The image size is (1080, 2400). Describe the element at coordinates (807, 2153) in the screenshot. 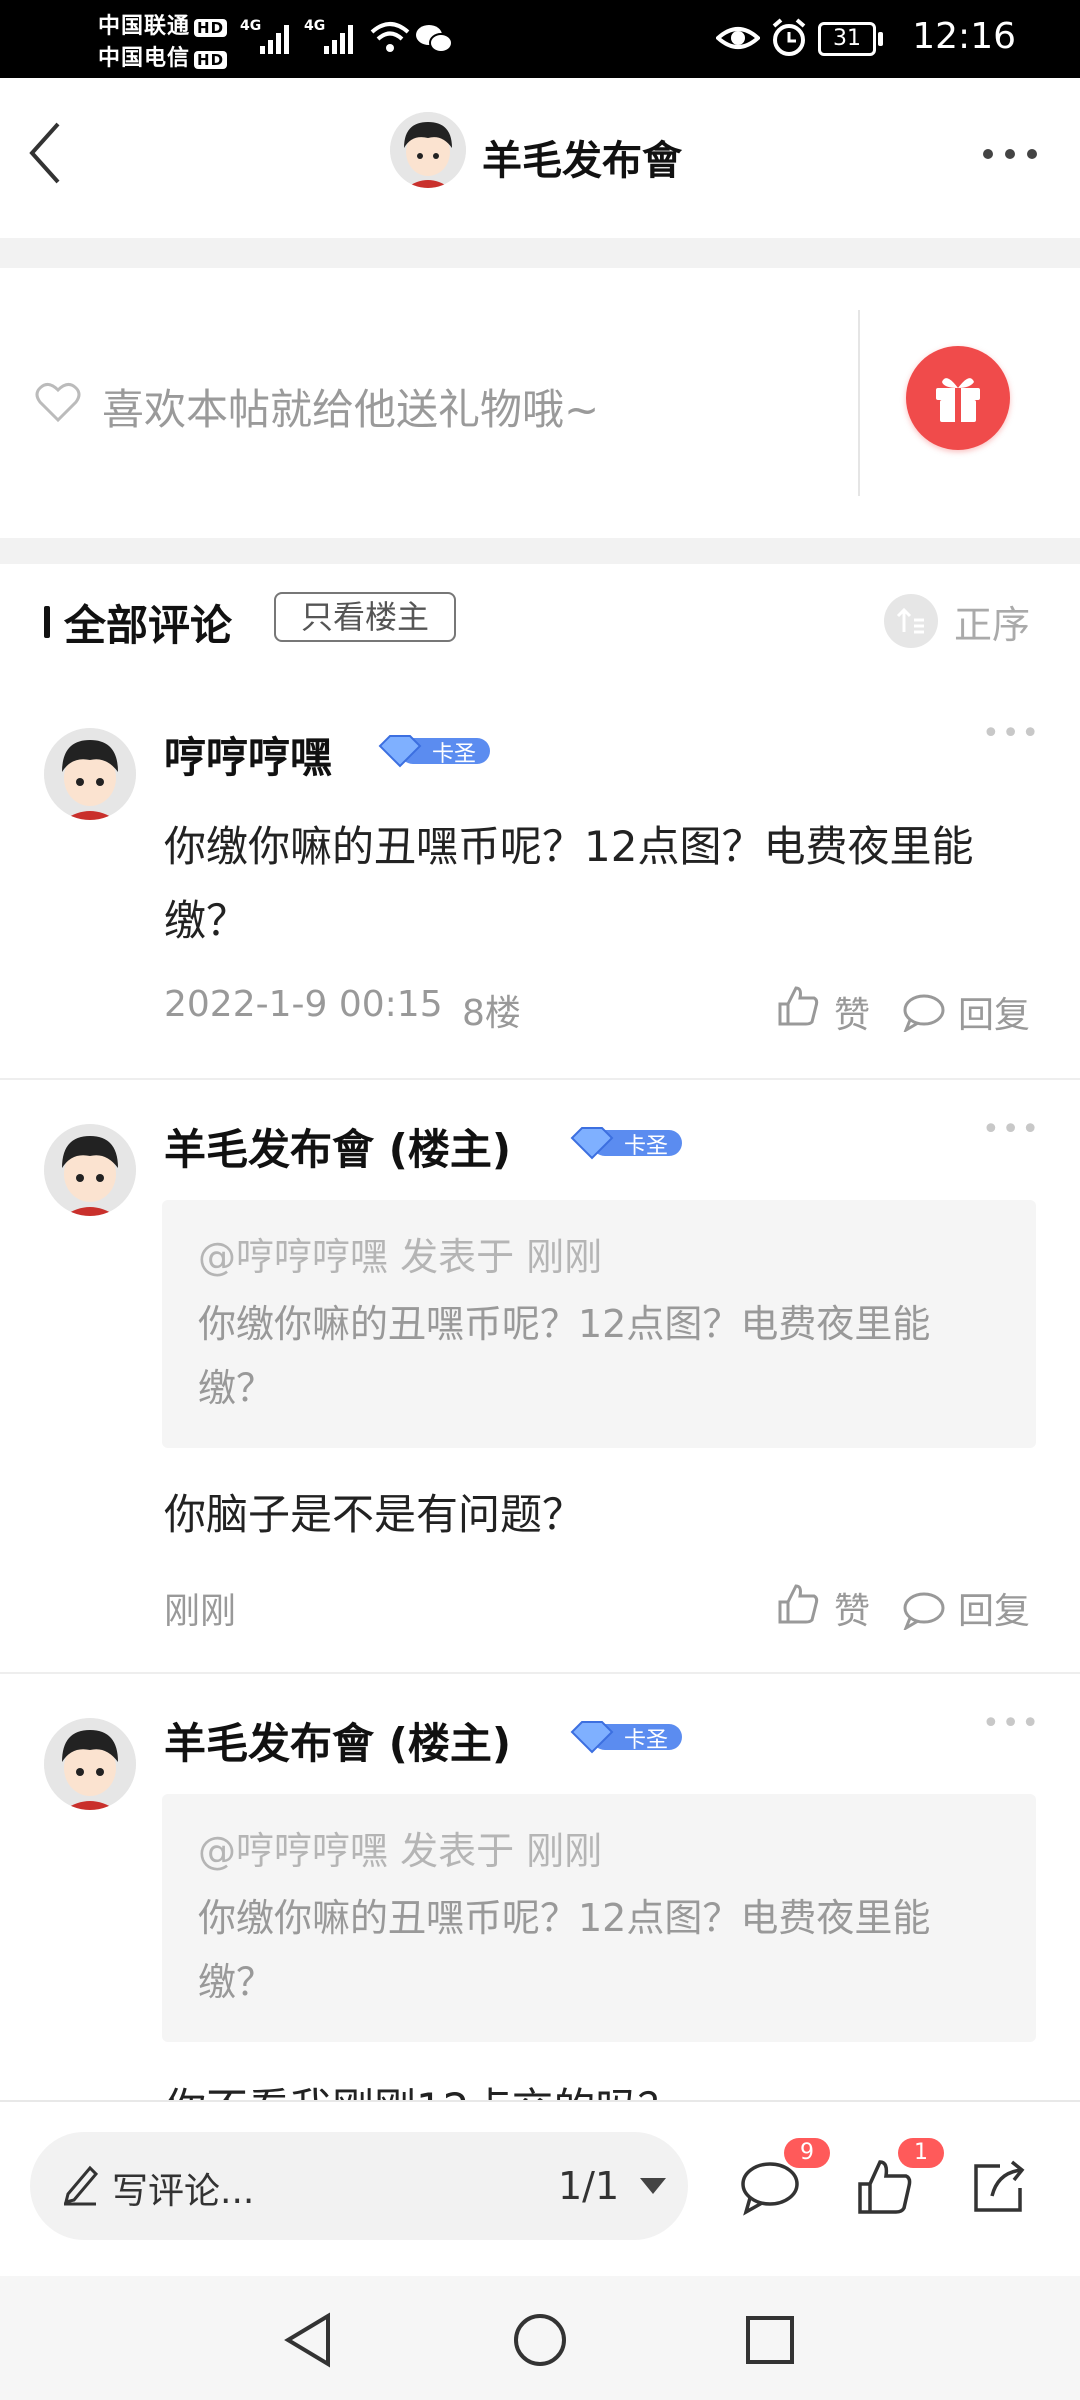

I see `comment-count-badge: 9` at that location.